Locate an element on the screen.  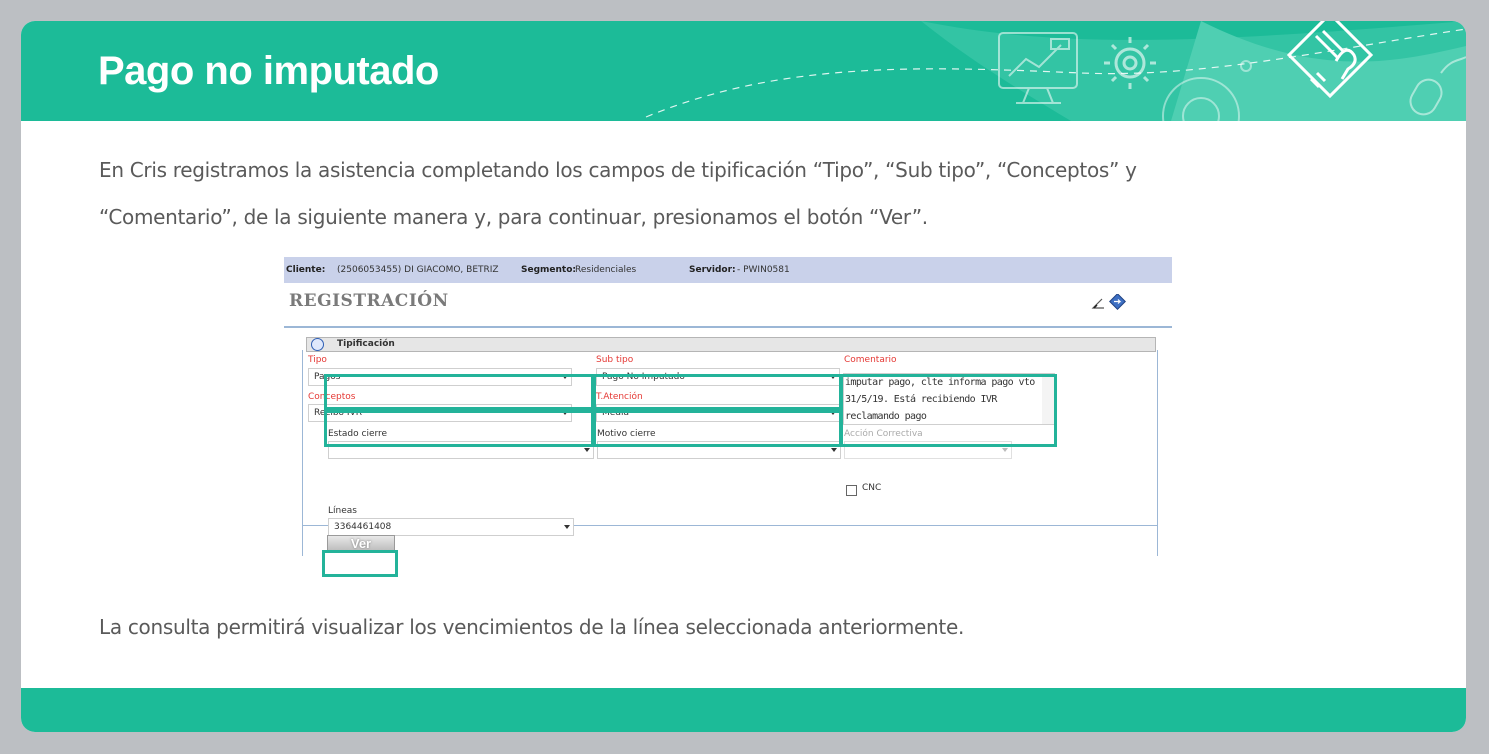
diamond-arrow-icon is located at coordinates (1117, 302).